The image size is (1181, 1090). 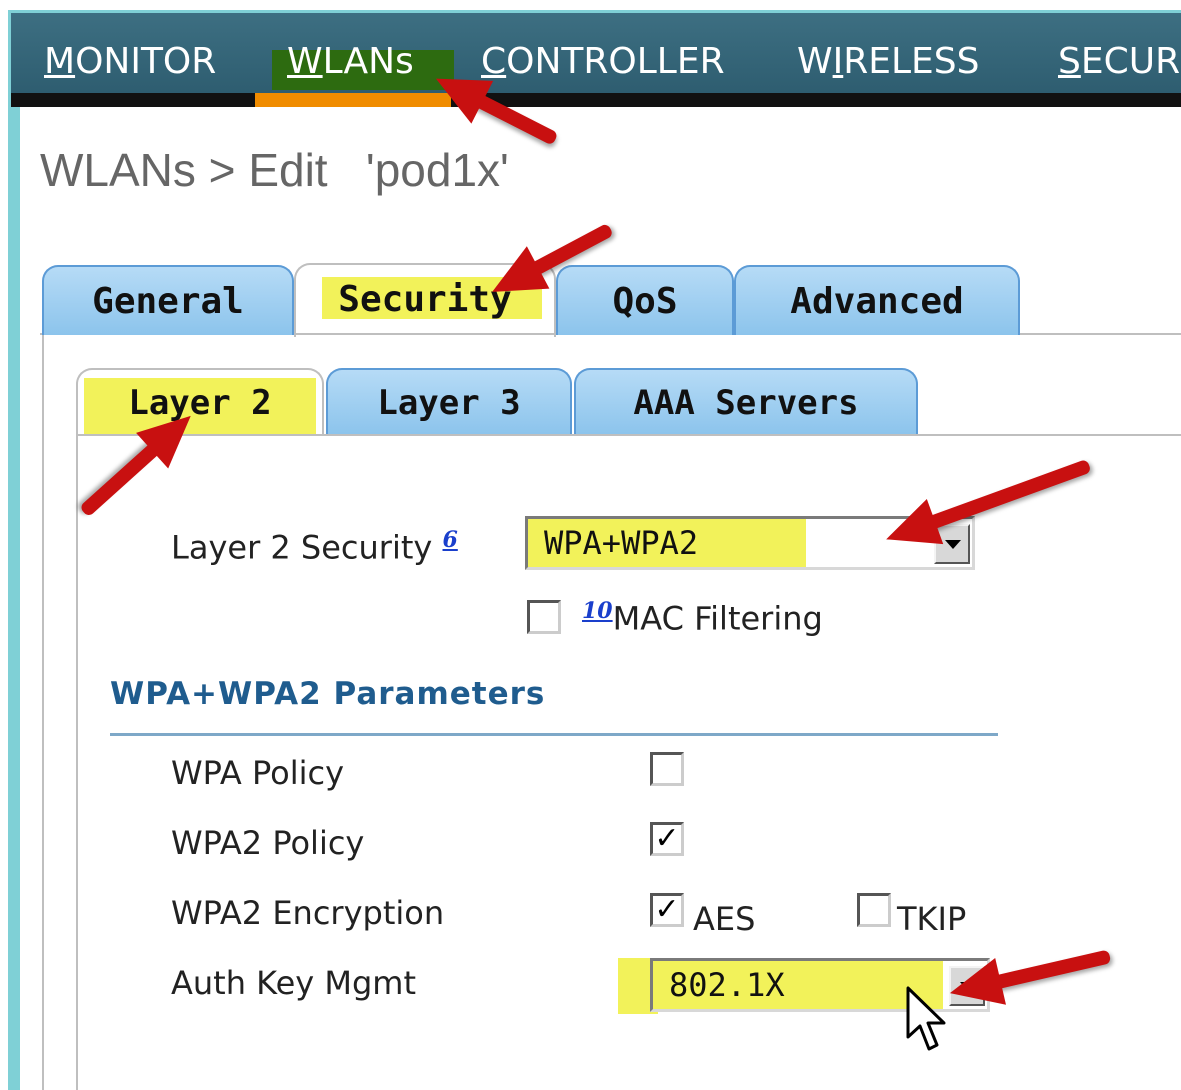 I want to click on mac-filtering-row: 10MAC Filtering, so click(x=702, y=618).